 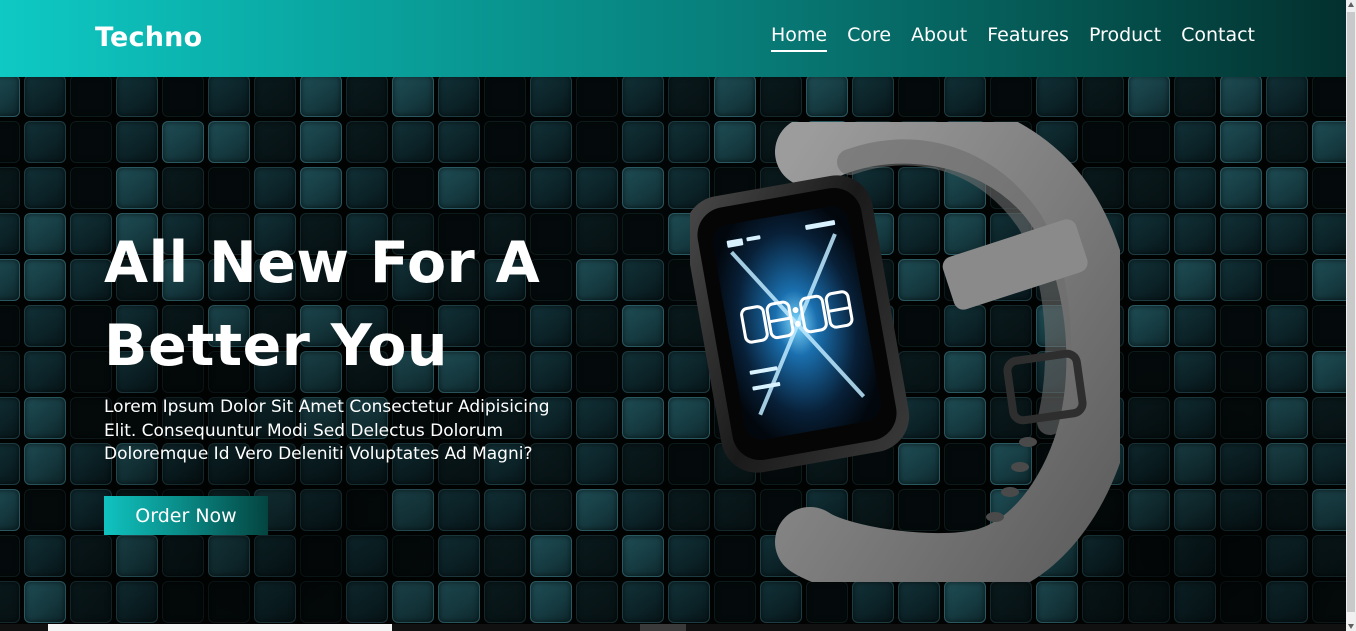 What do you see at coordinates (276, 346) in the screenshot?
I see `hero-title-line-2: Better You` at bounding box center [276, 346].